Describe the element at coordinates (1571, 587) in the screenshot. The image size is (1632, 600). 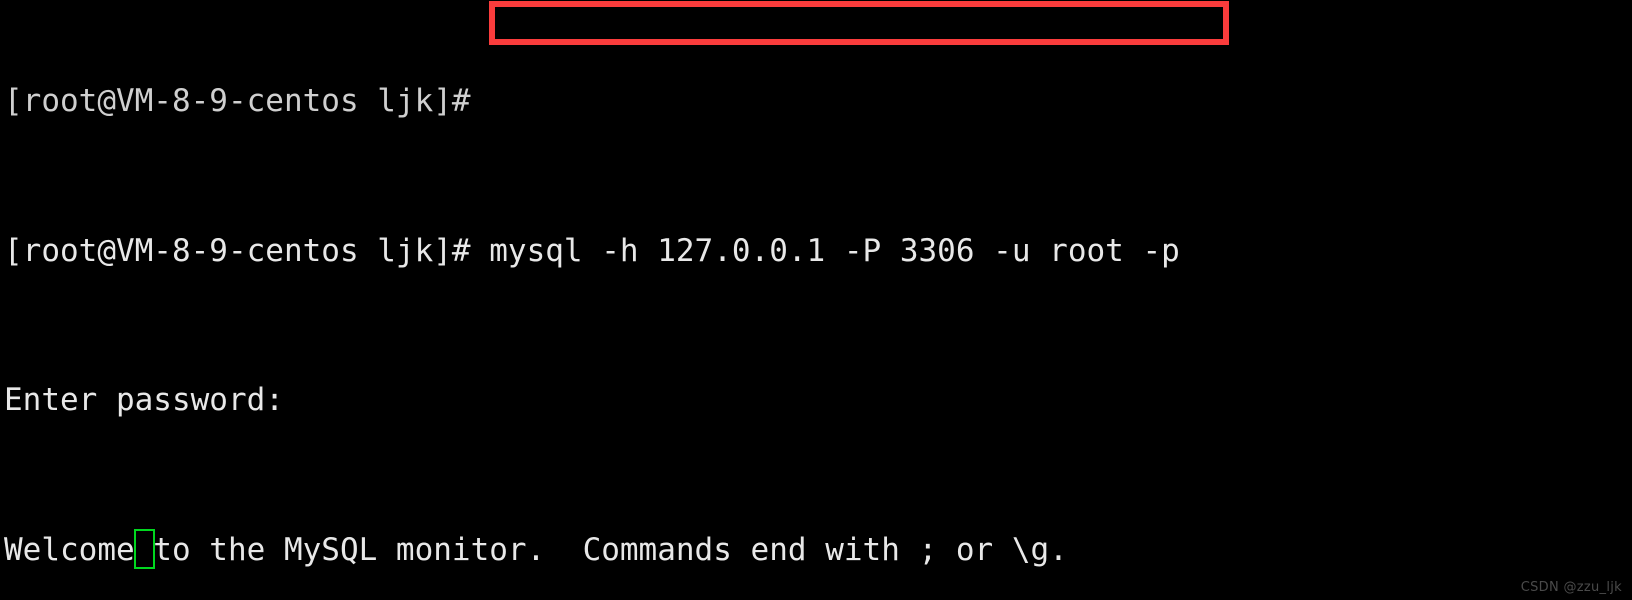
I see `watermark-label: CSDN @zzu_ljk` at that location.